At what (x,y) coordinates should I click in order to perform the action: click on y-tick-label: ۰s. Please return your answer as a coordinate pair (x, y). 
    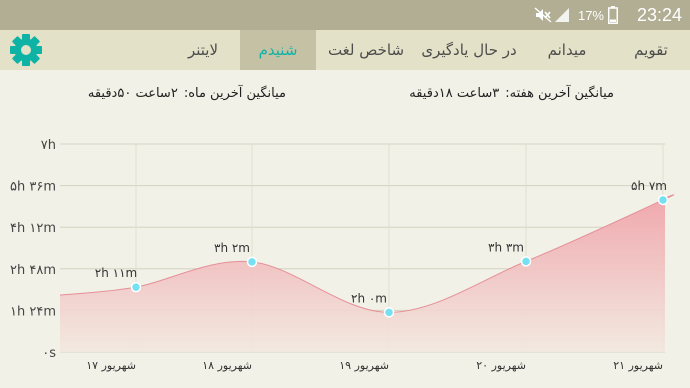
    Looking at the image, I should click on (49, 353).